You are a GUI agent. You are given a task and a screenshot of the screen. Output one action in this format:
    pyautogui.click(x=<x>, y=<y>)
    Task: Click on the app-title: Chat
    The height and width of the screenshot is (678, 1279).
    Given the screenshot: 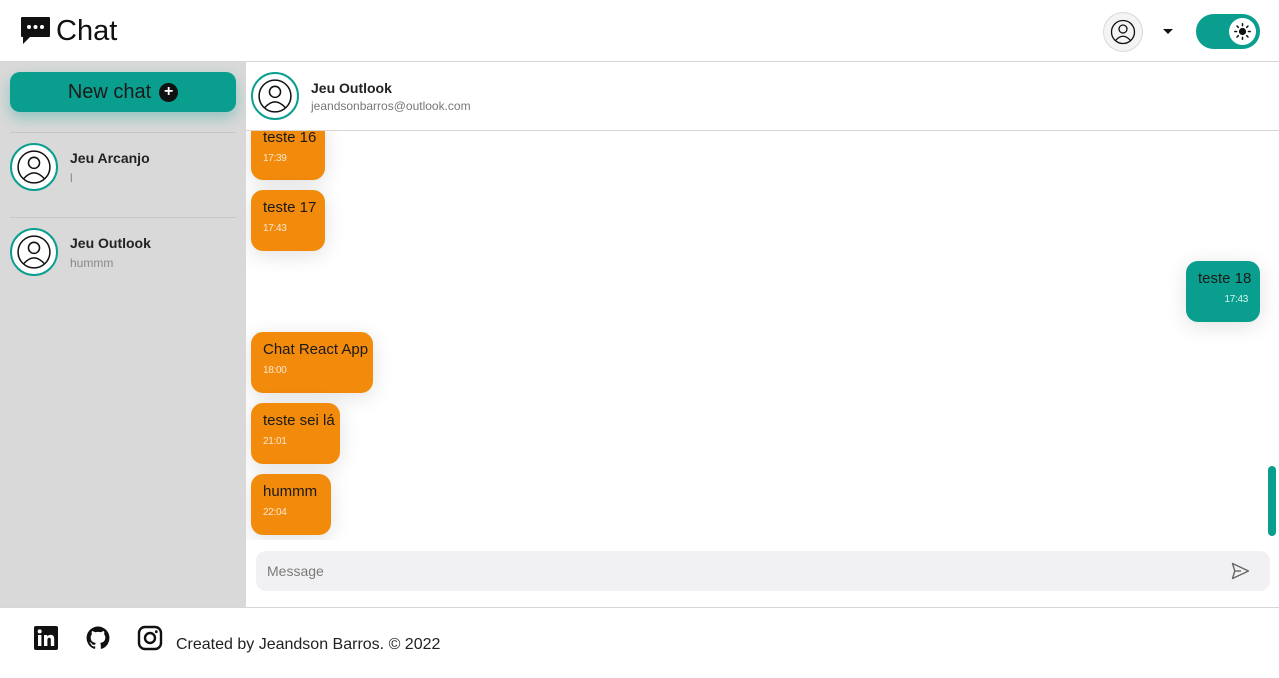 What is the action you would take?
    pyautogui.click(x=87, y=31)
    